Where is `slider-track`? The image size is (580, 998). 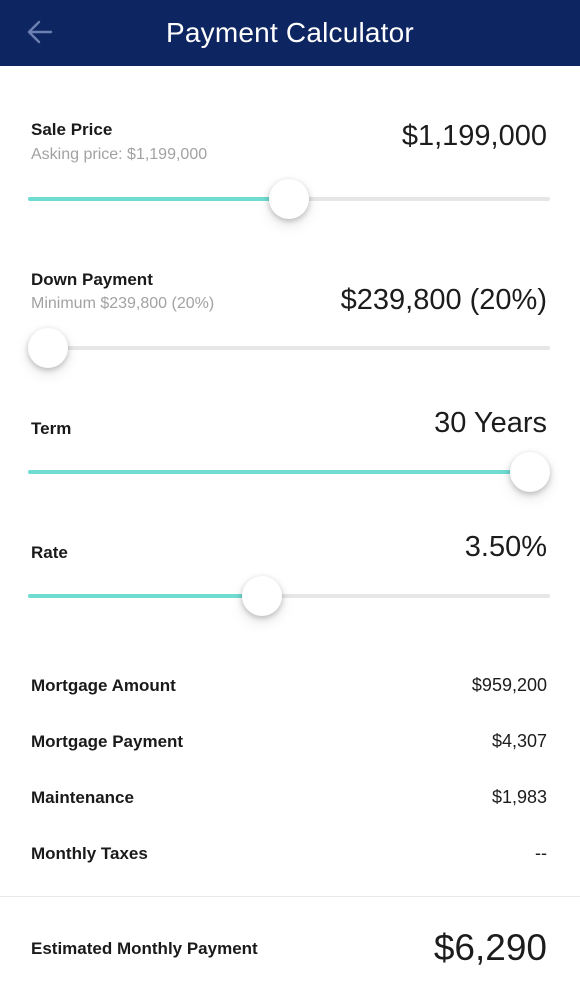
slider-track is located at coordinates (289, 348).